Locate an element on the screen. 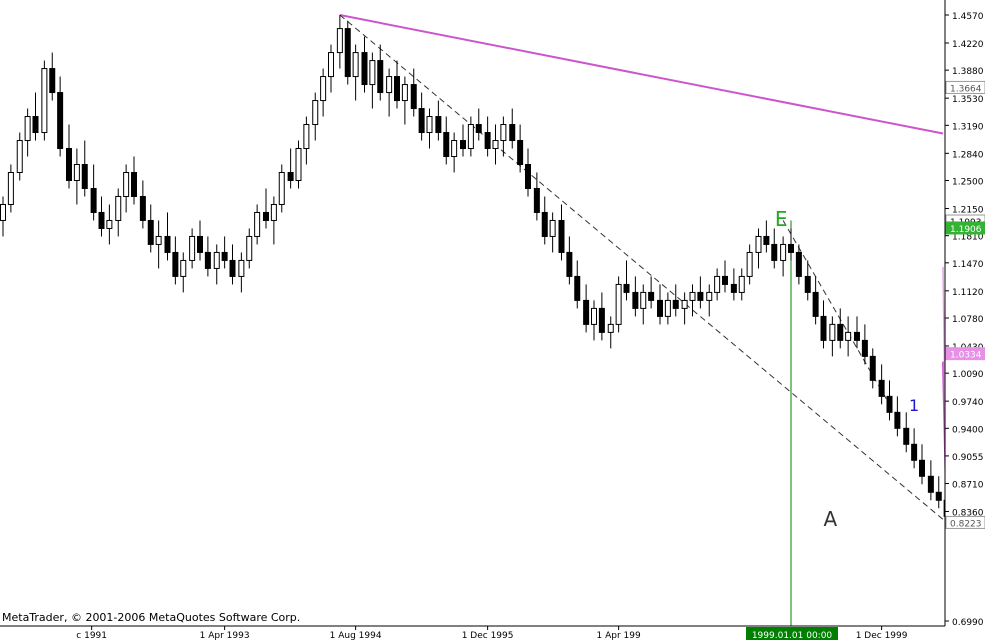 This screenshot has width=985, height=642. time-tick-label: c 1991 is located at coordinates (91, 636).